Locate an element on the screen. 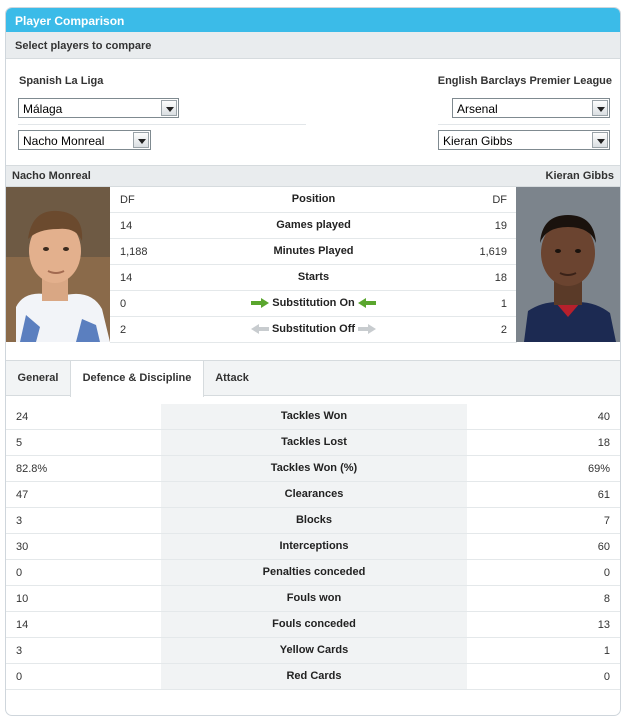 This screenshot has width=627, height=721. left-player-value: Nacho Monreal is located at coordinates (64, 141).